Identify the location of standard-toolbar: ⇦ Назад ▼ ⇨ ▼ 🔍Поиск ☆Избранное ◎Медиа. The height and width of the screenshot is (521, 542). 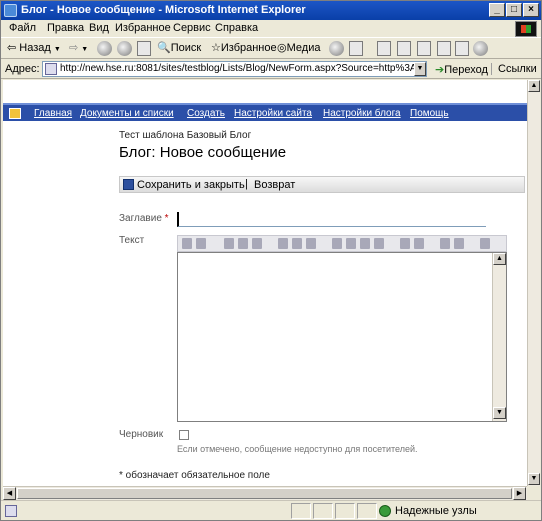
(271, 48).